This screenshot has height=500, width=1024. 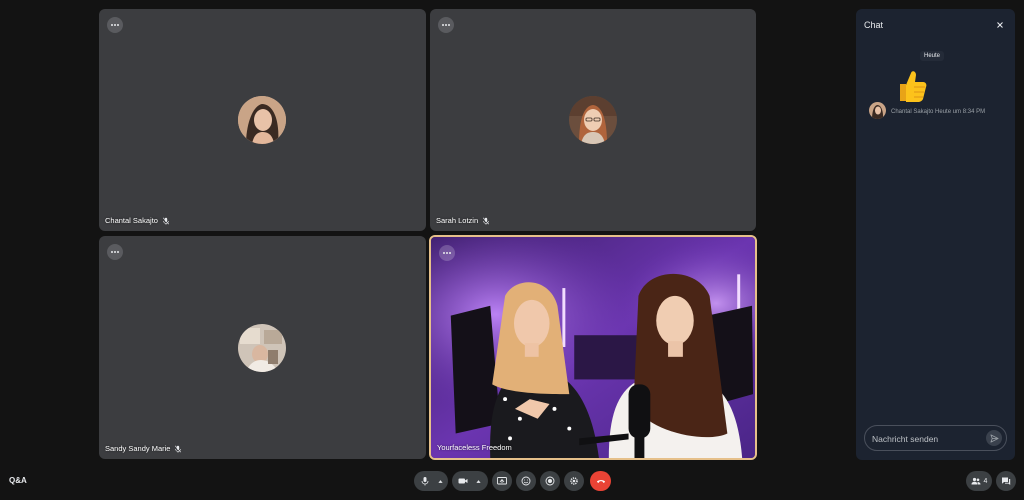 What do you see at coordinates (463, 481) in the screenshot?
I see `camera-icon` at bounding box center [463, 481].